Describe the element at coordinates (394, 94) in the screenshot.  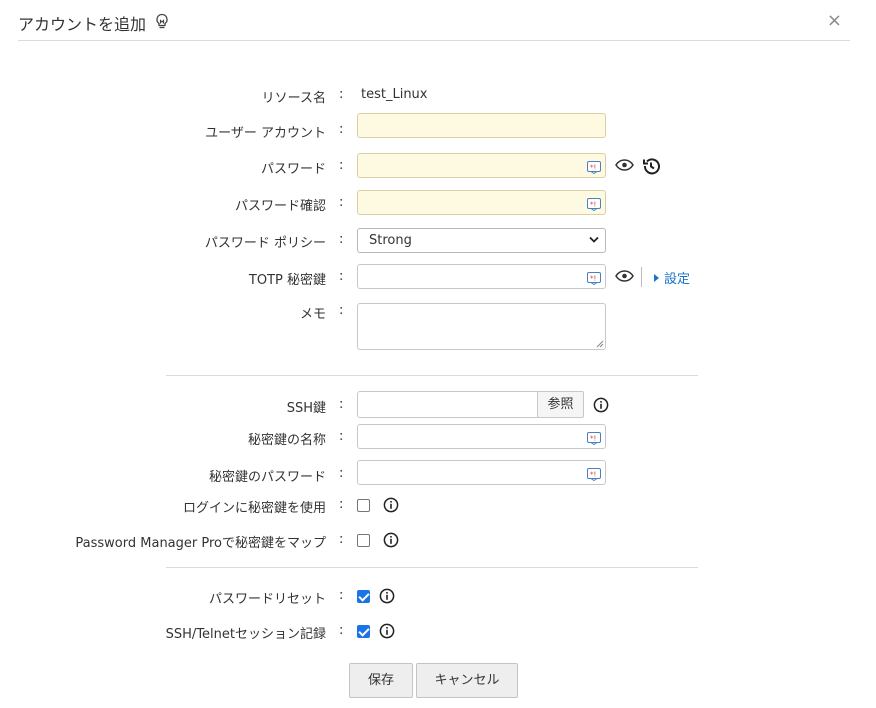
I see `resource-name-value: test_Linux` at that location.